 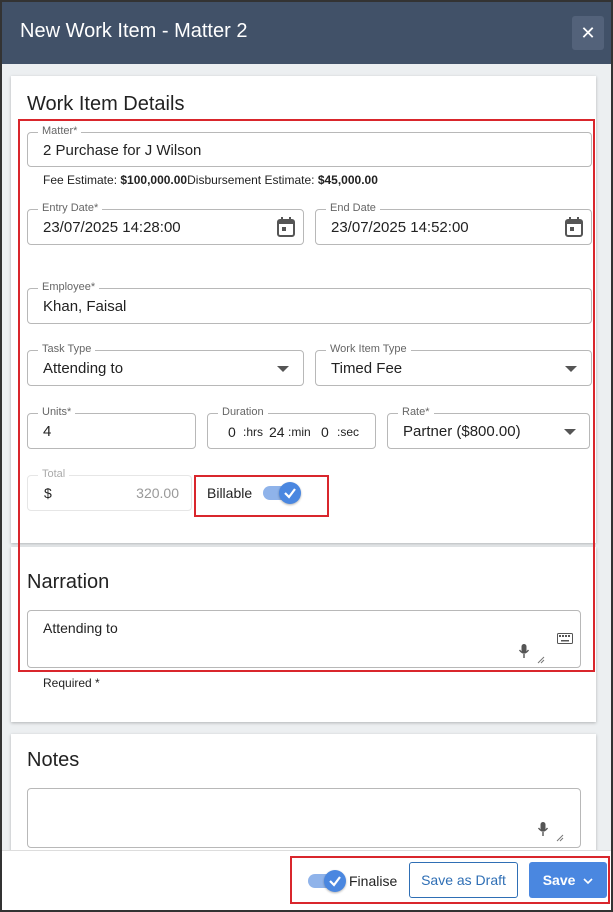 What do you see at coordinates (106, 104) in the screenshot?
I see `work-item-details-title: Work Item Details` at bounding box center [106, 104].